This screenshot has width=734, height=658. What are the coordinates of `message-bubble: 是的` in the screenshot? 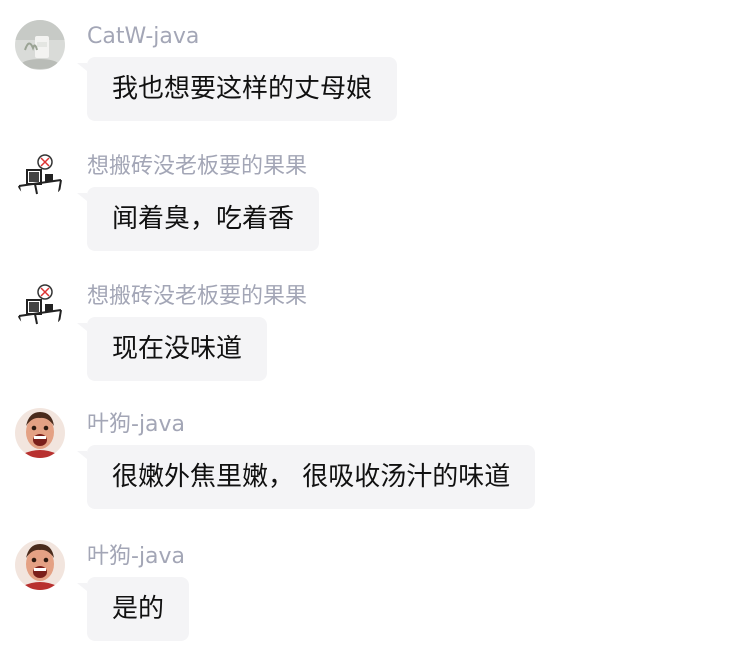 It's located at (133, 609).